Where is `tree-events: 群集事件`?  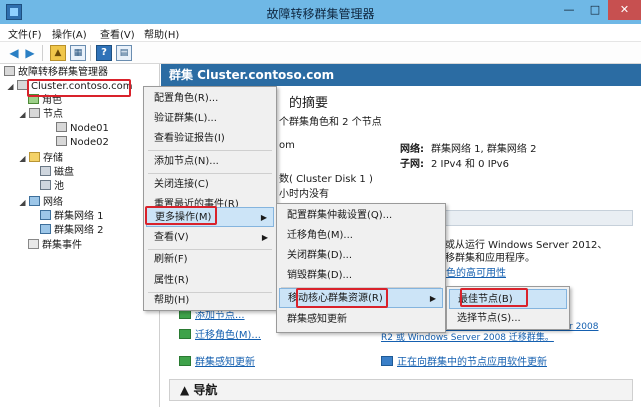 tree-events: 群集事件 is located at coordinates (55, 246).